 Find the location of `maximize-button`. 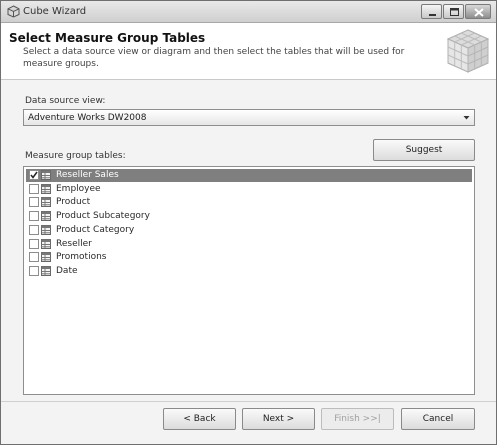

maximize-button is located at coordinates (453, 11).